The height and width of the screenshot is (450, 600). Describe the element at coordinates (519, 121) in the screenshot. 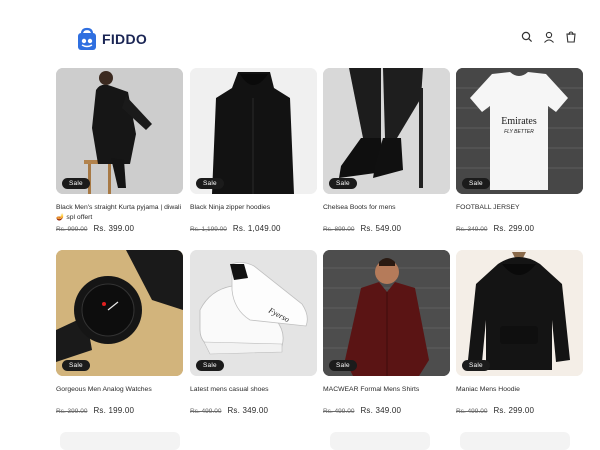

I see `jersey-sponsor-text: Emirates` at that location.